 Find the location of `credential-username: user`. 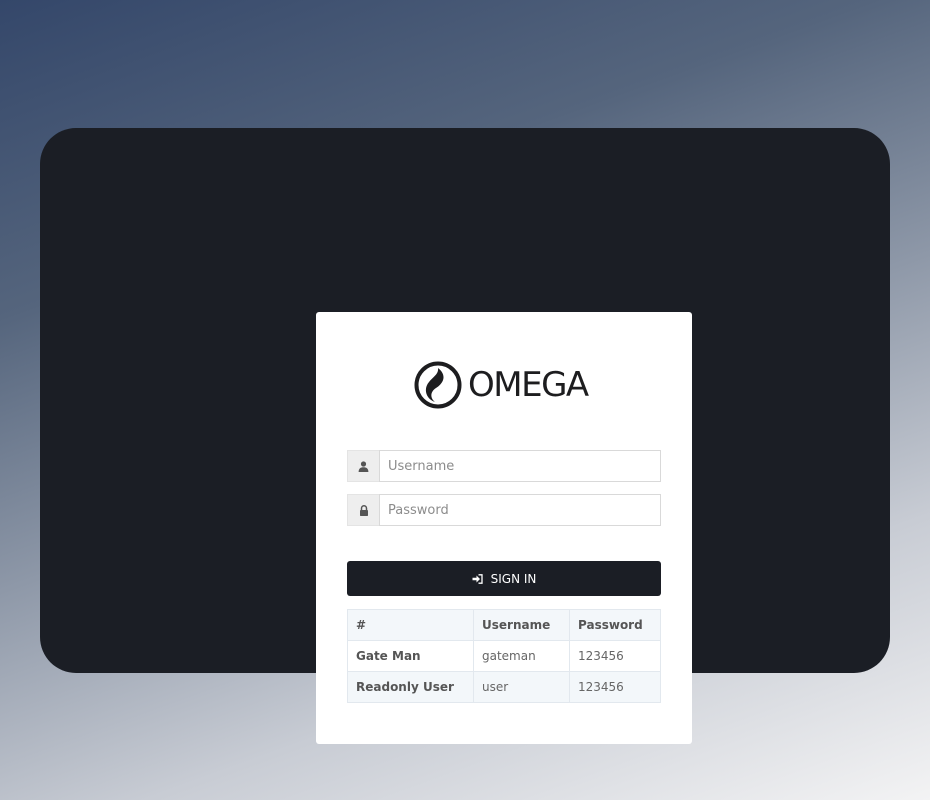

credential-username: user is located at coordinates (521, 687).